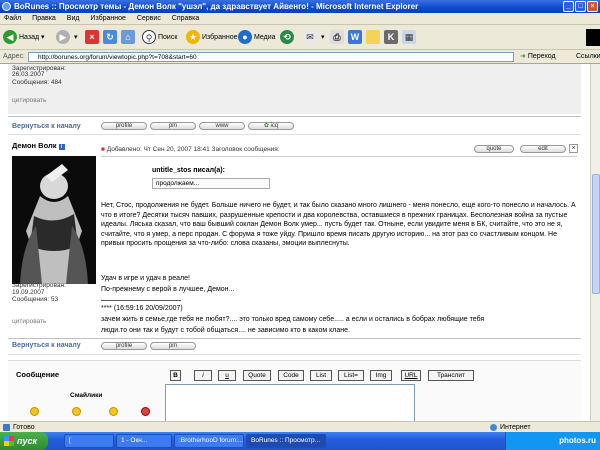  I want to click on folder-icon, so click(373, 37).